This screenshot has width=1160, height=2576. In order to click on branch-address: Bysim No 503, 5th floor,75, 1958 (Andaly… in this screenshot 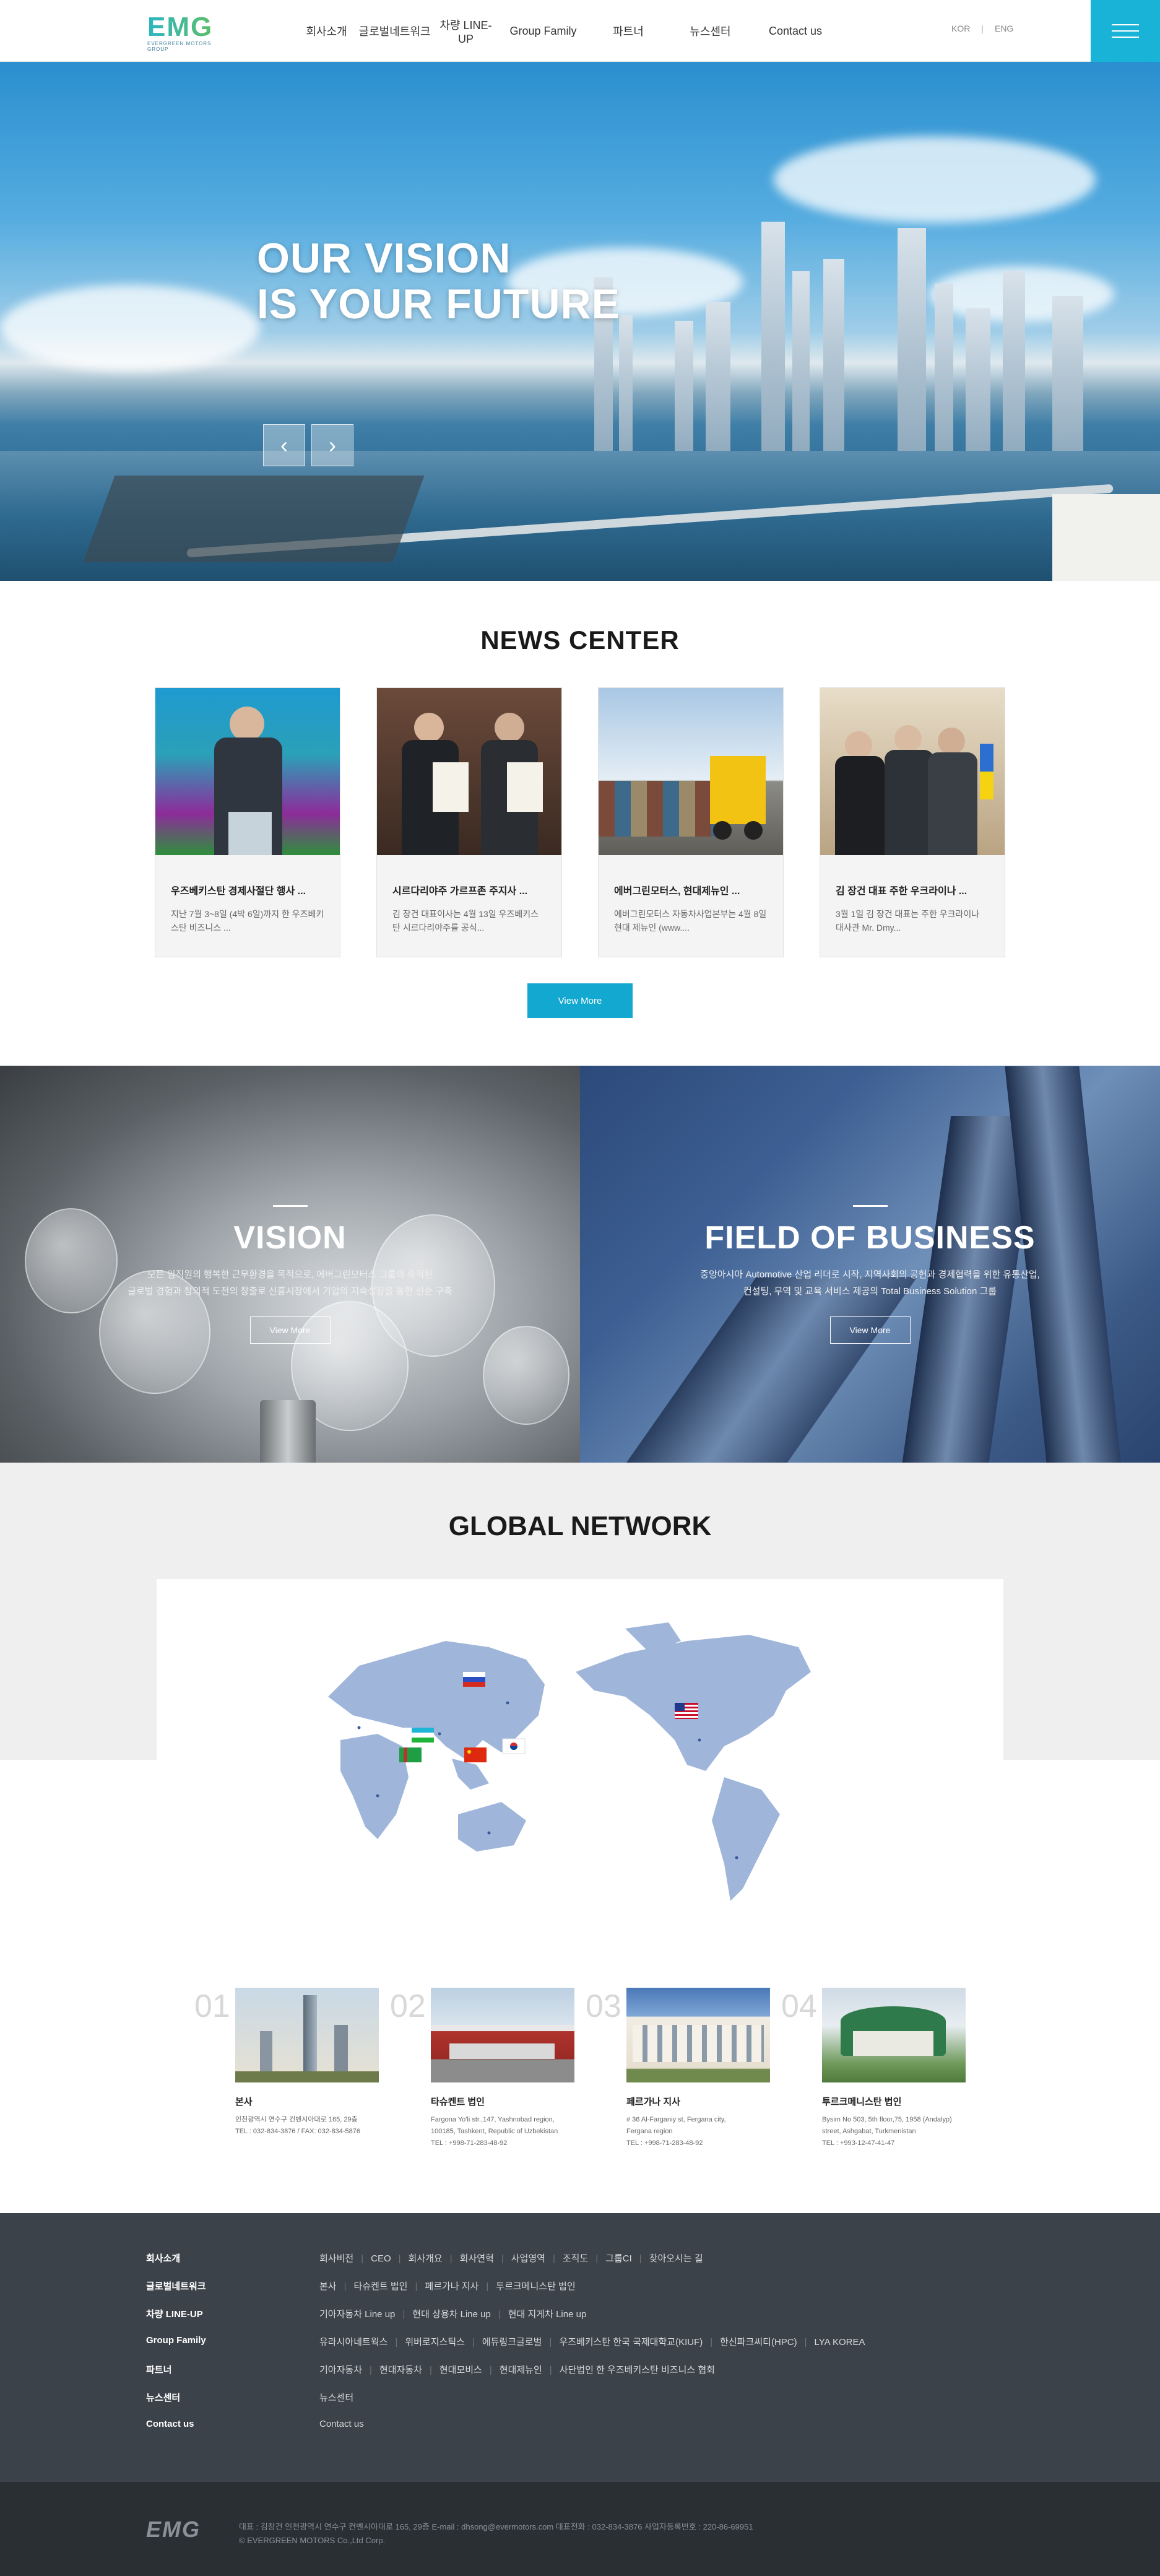, I will do `click(887, 2131)`.